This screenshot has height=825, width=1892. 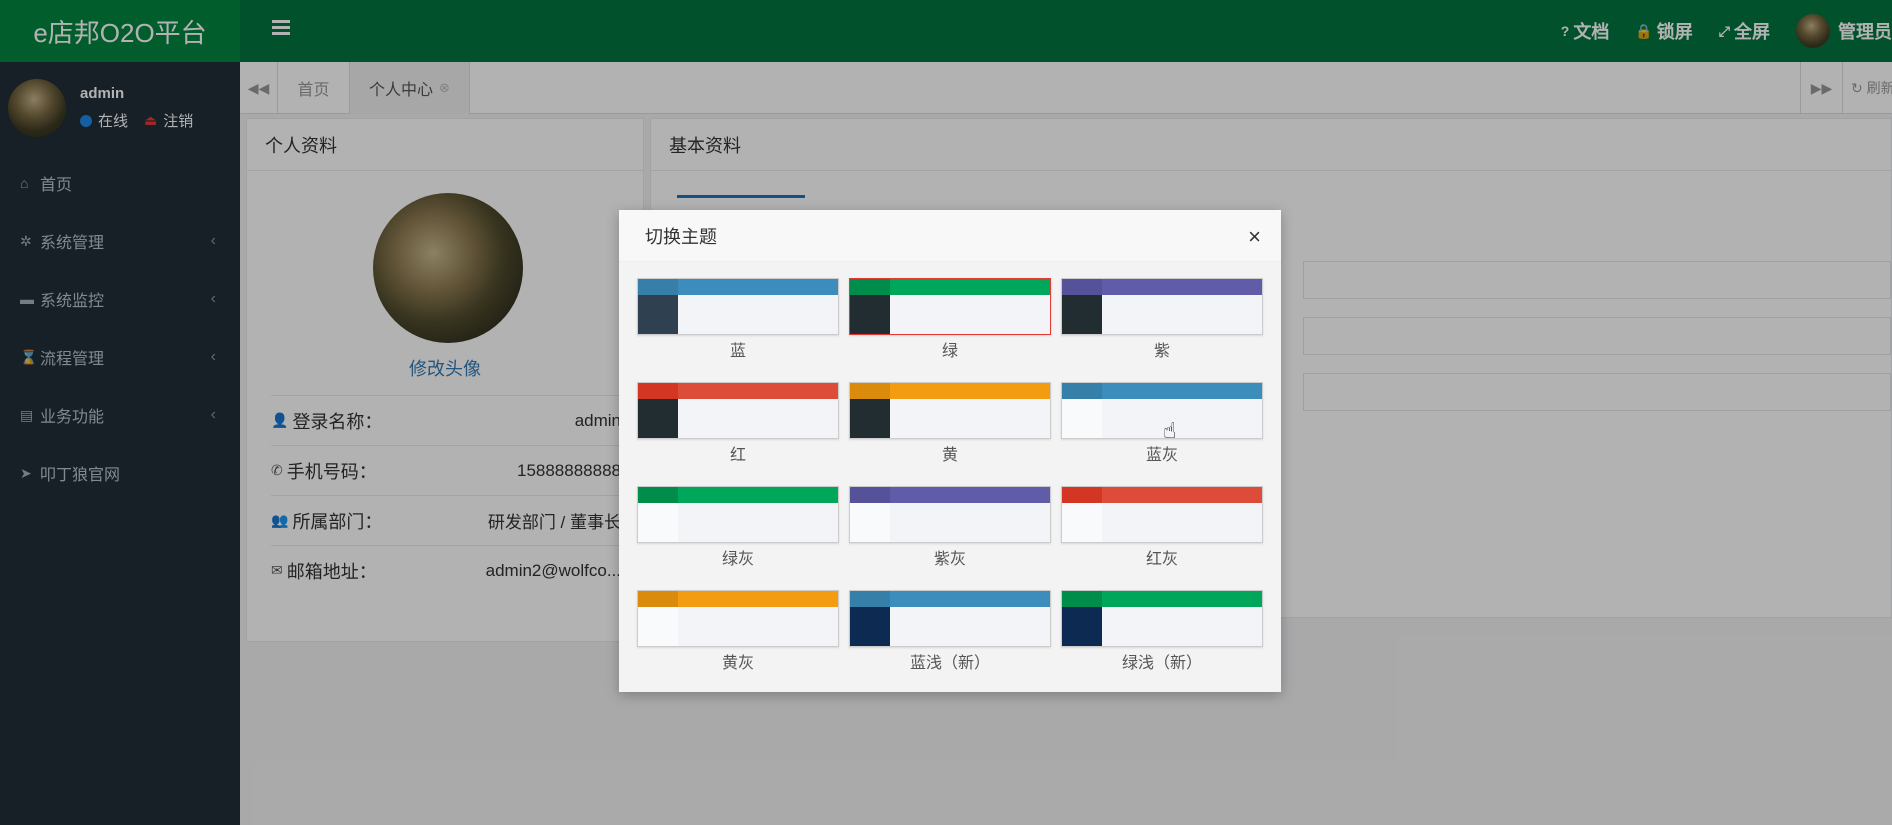 I want to click on theme-label: 绿, so click(x=949, y=351).